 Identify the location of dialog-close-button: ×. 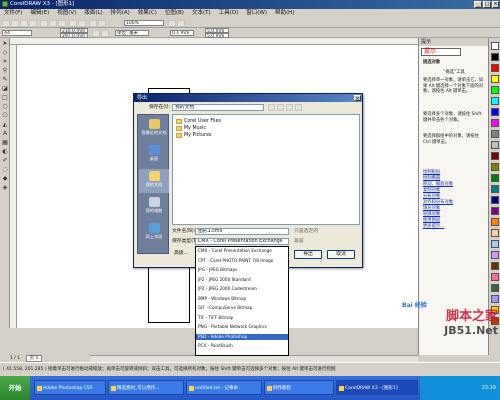
(357, 98).